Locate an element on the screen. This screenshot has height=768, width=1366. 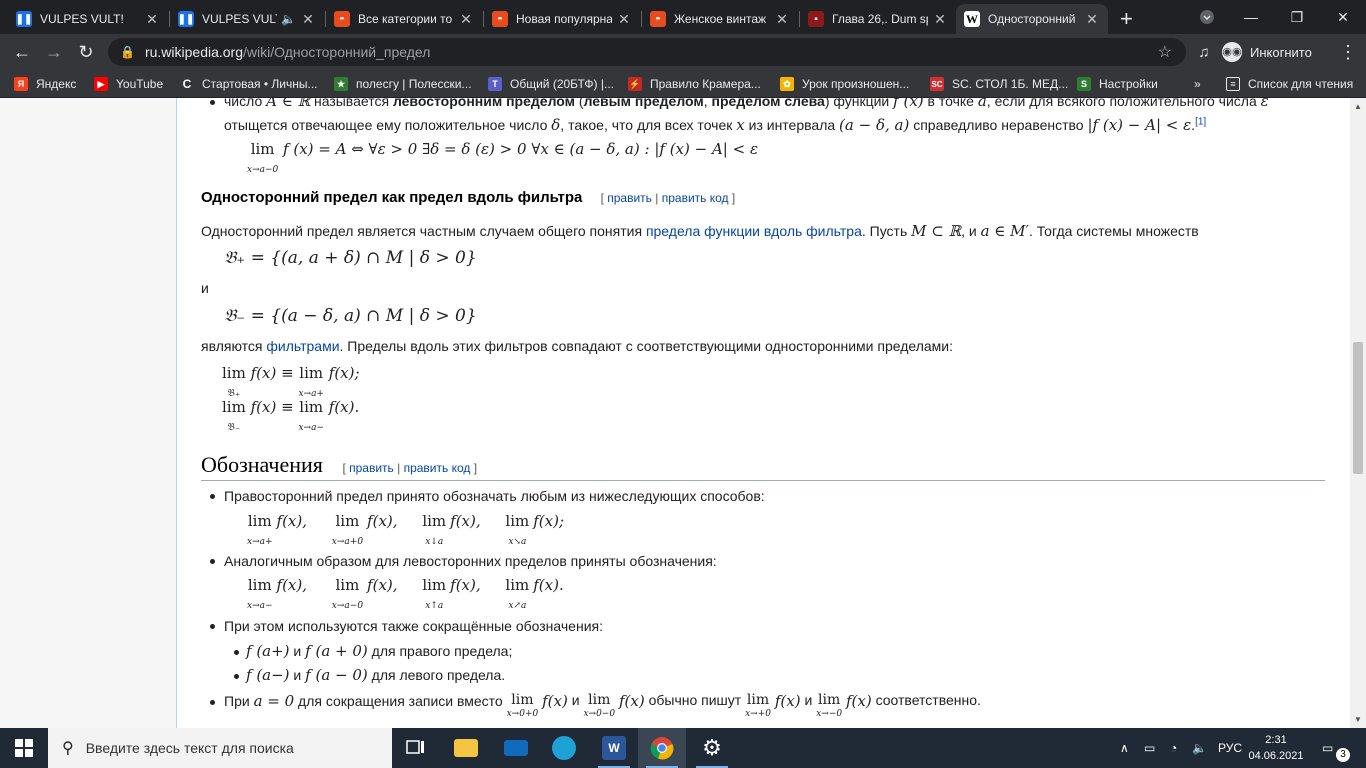
maximize-button: ❐ is located at coordinates (1297, 17).